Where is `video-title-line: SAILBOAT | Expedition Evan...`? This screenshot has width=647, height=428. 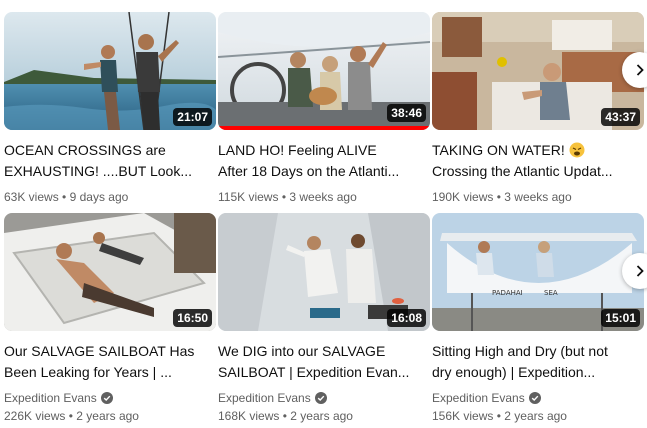
video-title-line: SAILBOAT | Expedition Evan... is located at coordinates (321, 372).